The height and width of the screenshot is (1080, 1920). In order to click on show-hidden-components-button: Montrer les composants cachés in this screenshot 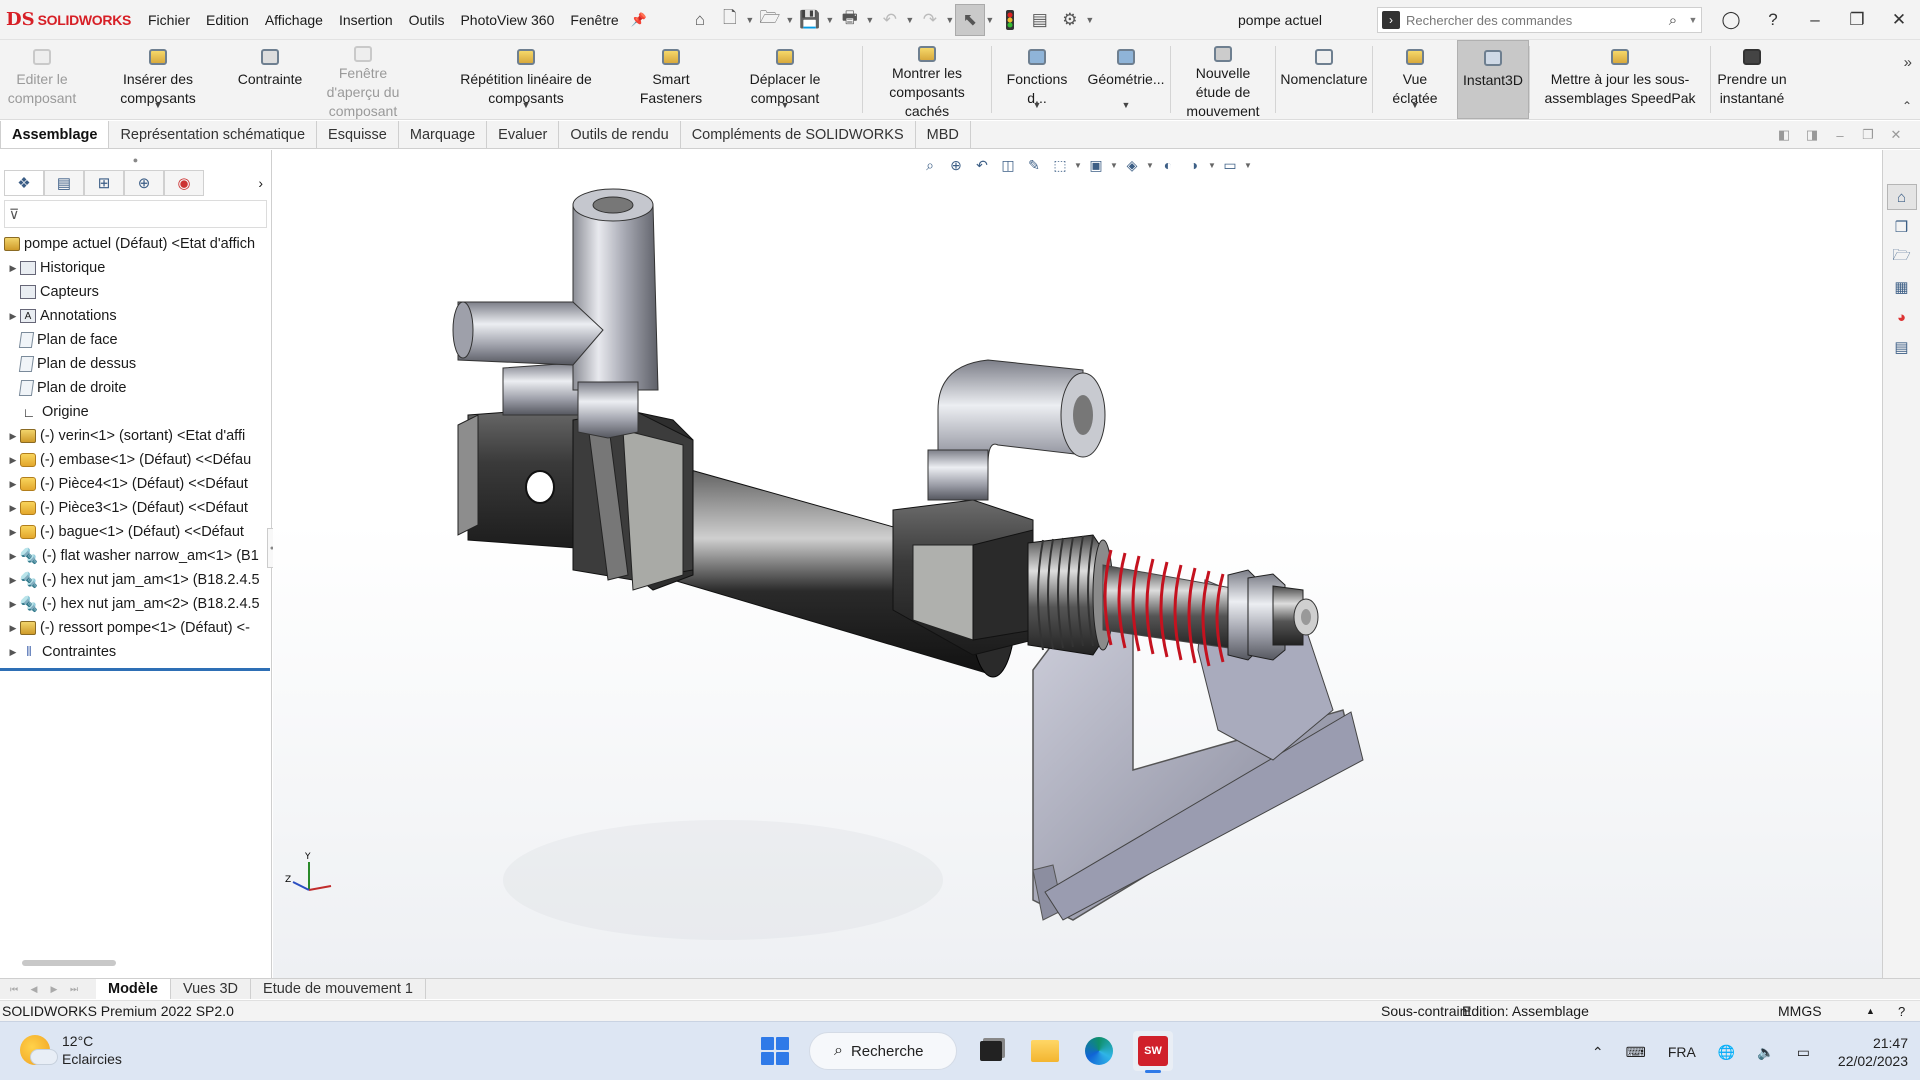, I will do `click(927, 79)`.